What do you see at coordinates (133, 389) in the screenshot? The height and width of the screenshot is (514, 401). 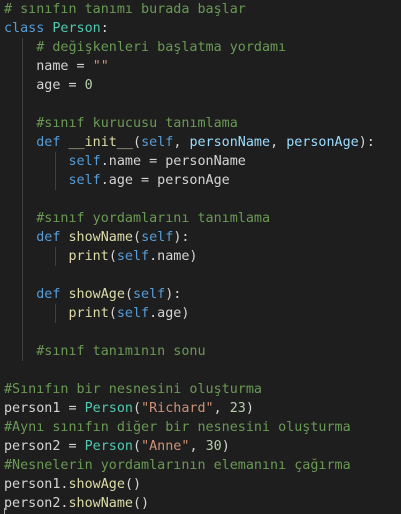 I see `comment: #Sınıfın bir nesnesini oluşturma` at bounding box center [133, 389].